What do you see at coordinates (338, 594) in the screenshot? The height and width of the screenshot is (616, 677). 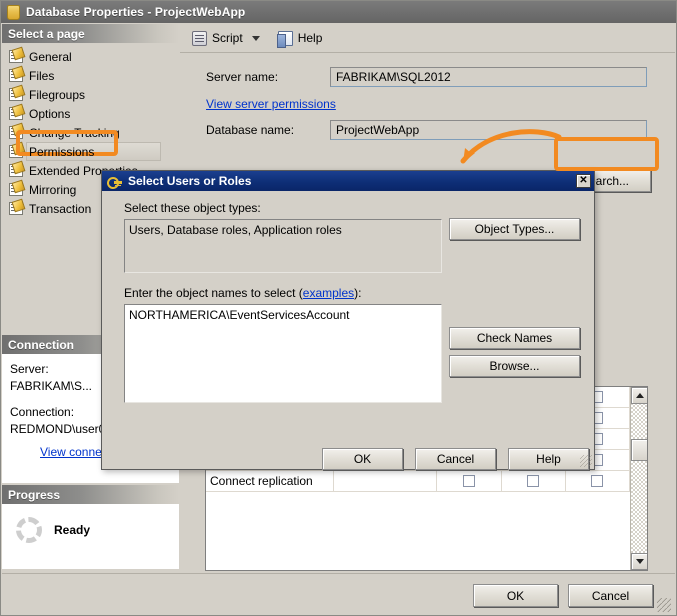 I see `footer-bar: OK Cancel` at bounding box center [338, 594].